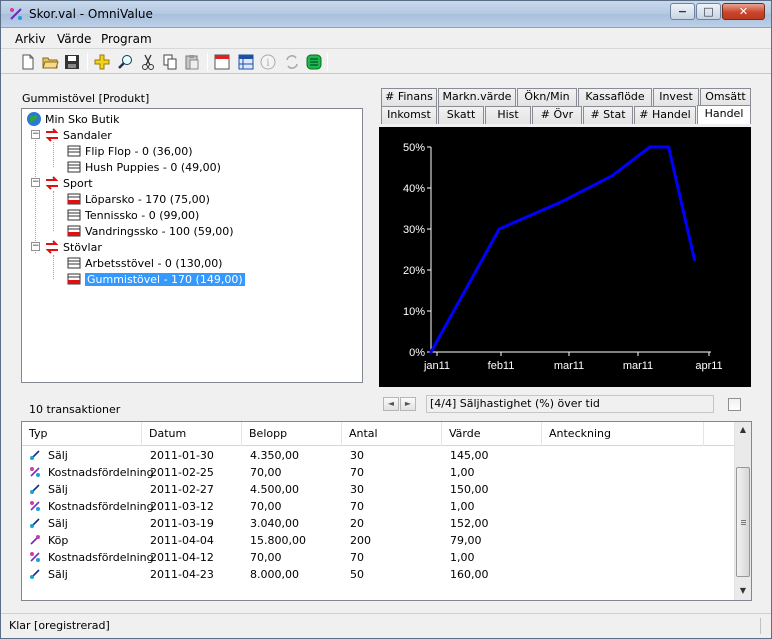 The image size is (772, 639). I want to click on tab-invest: Invest, so click(676, 97).